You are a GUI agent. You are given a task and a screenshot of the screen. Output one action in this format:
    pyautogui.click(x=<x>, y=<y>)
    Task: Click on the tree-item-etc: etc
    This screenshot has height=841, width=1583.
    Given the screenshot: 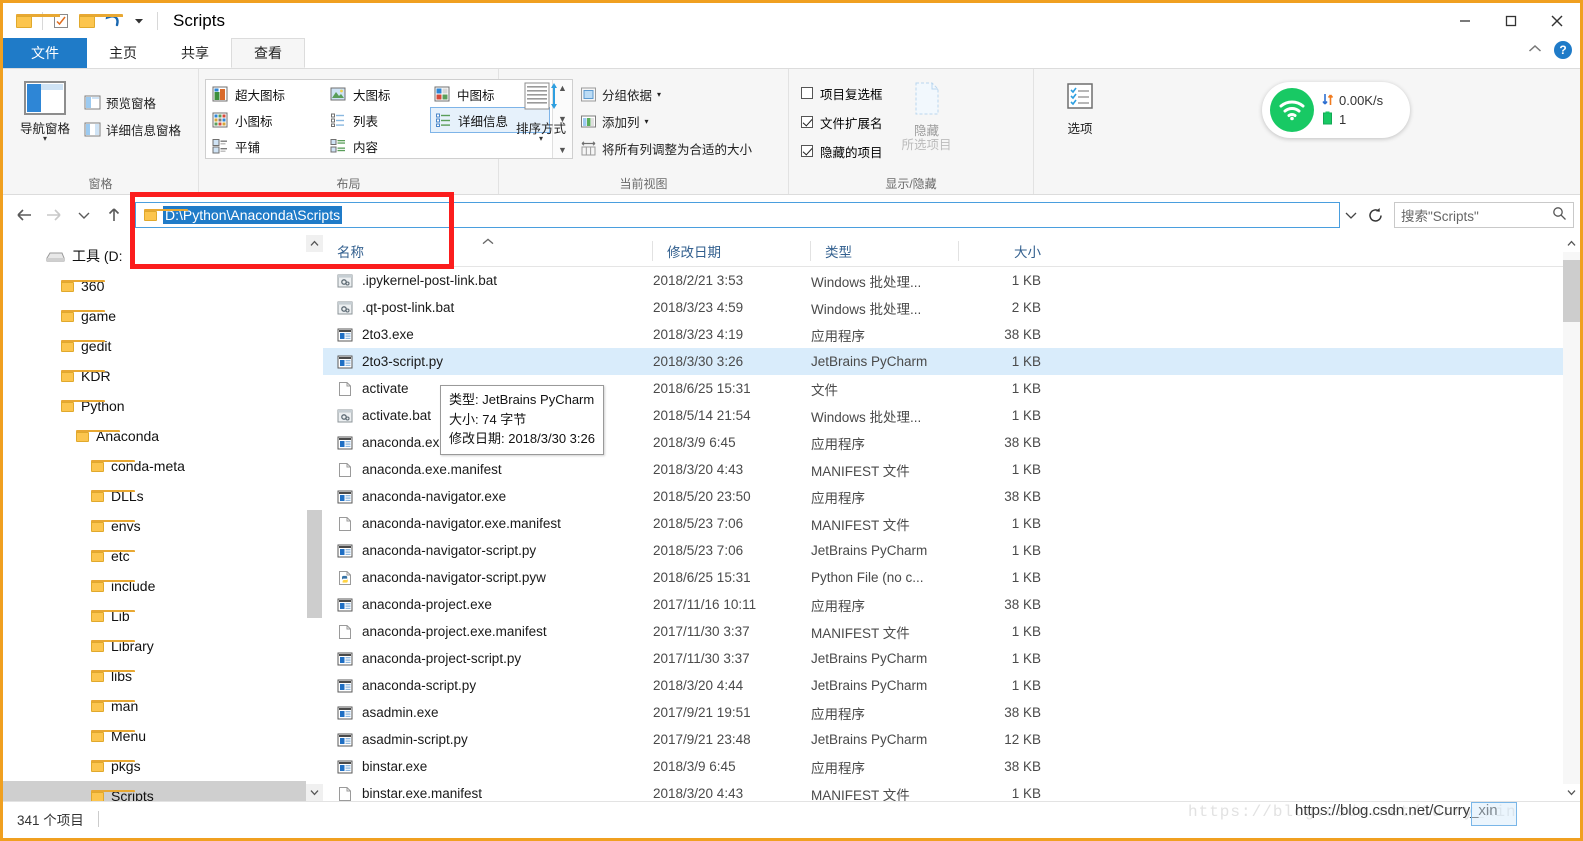 What is the action you would take?
    pyautogui.click(x=163, y=556)
    